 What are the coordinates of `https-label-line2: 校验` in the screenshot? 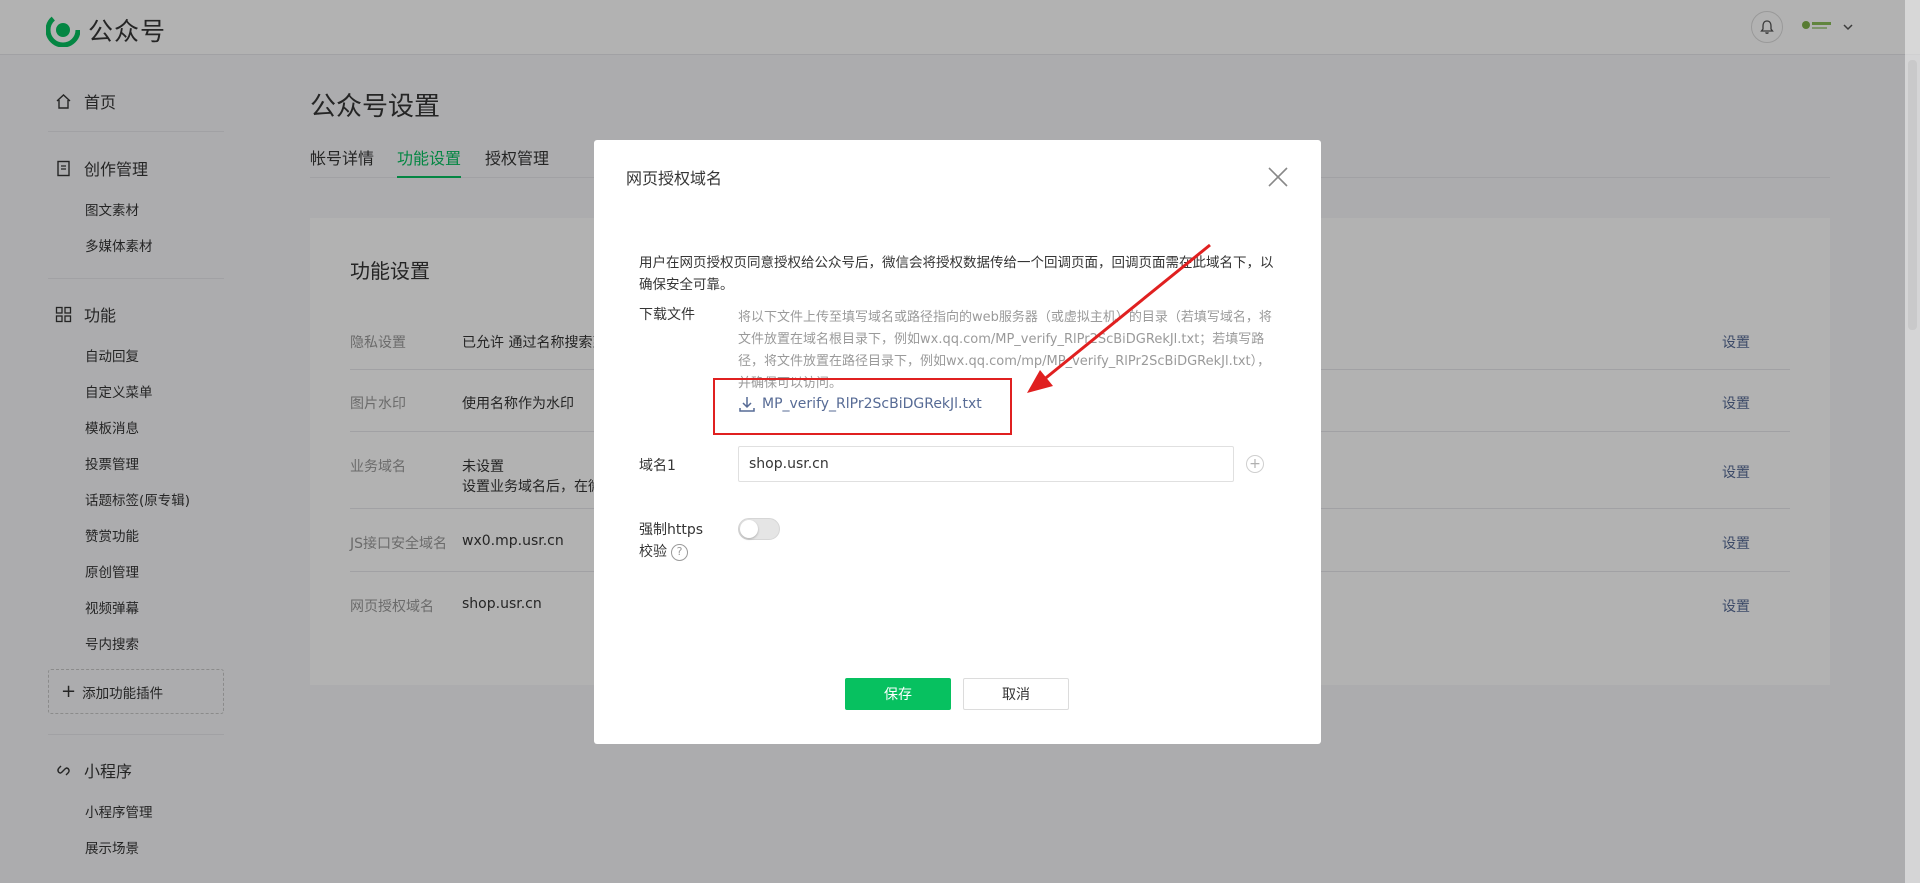 It's located at (653, 552).